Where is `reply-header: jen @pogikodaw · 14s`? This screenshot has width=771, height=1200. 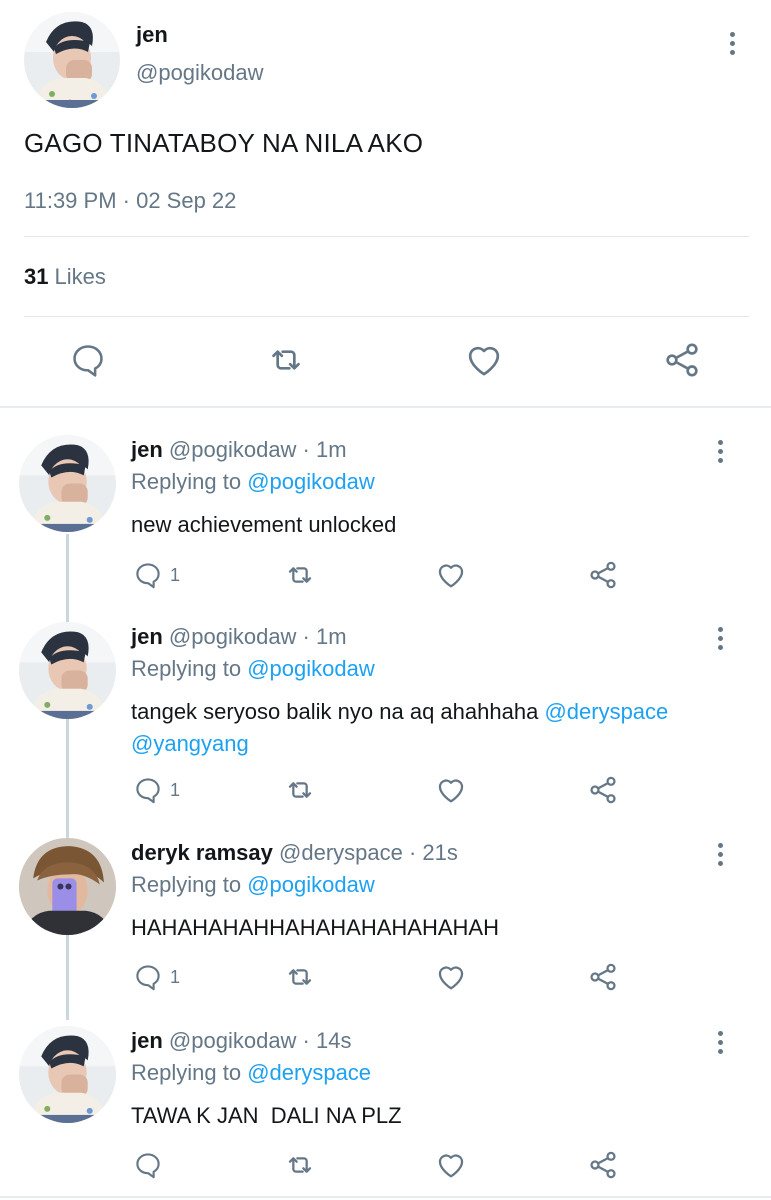
reply-header: jen @pogikodaw · 14s is located at coordinates (241, 1041).